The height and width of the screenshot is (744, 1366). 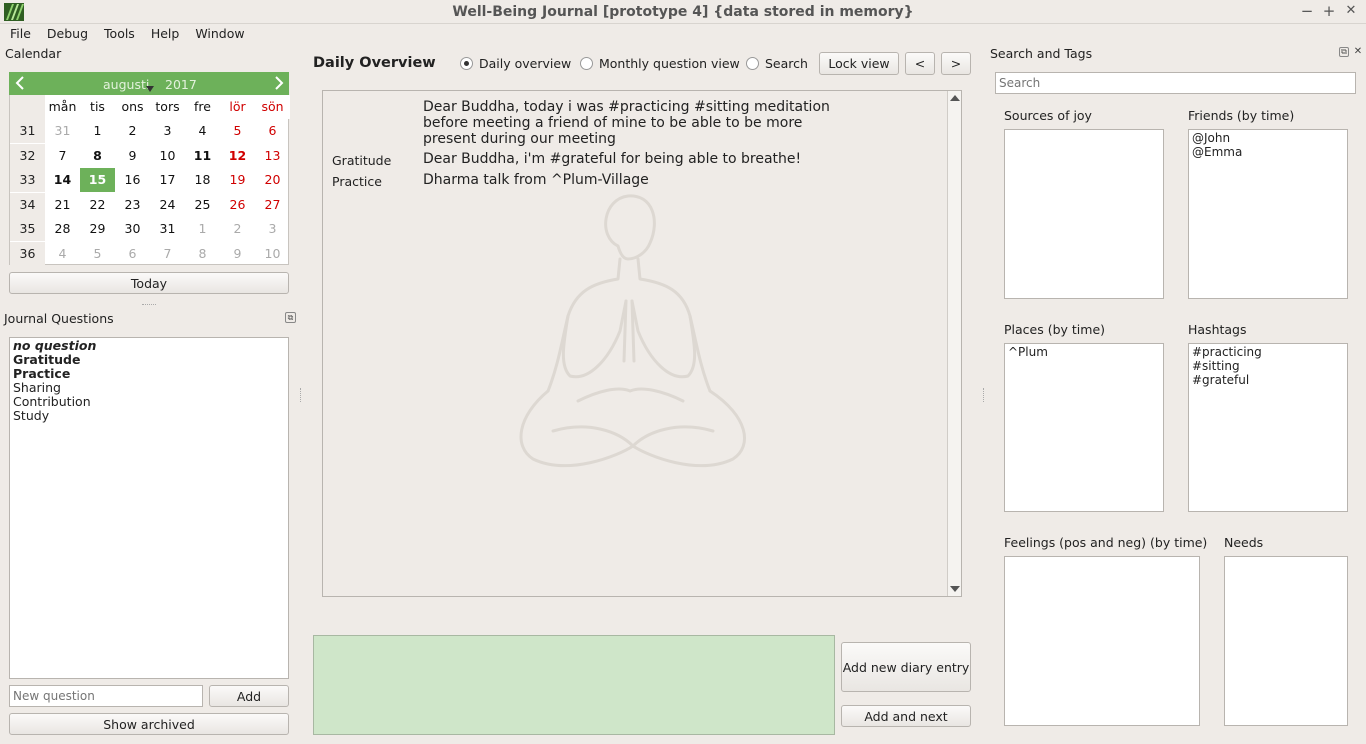 What do you see at coordinates (954, 343) in the screenshot?
I see `overview-scrollbar` at bounding box center [954, 343].